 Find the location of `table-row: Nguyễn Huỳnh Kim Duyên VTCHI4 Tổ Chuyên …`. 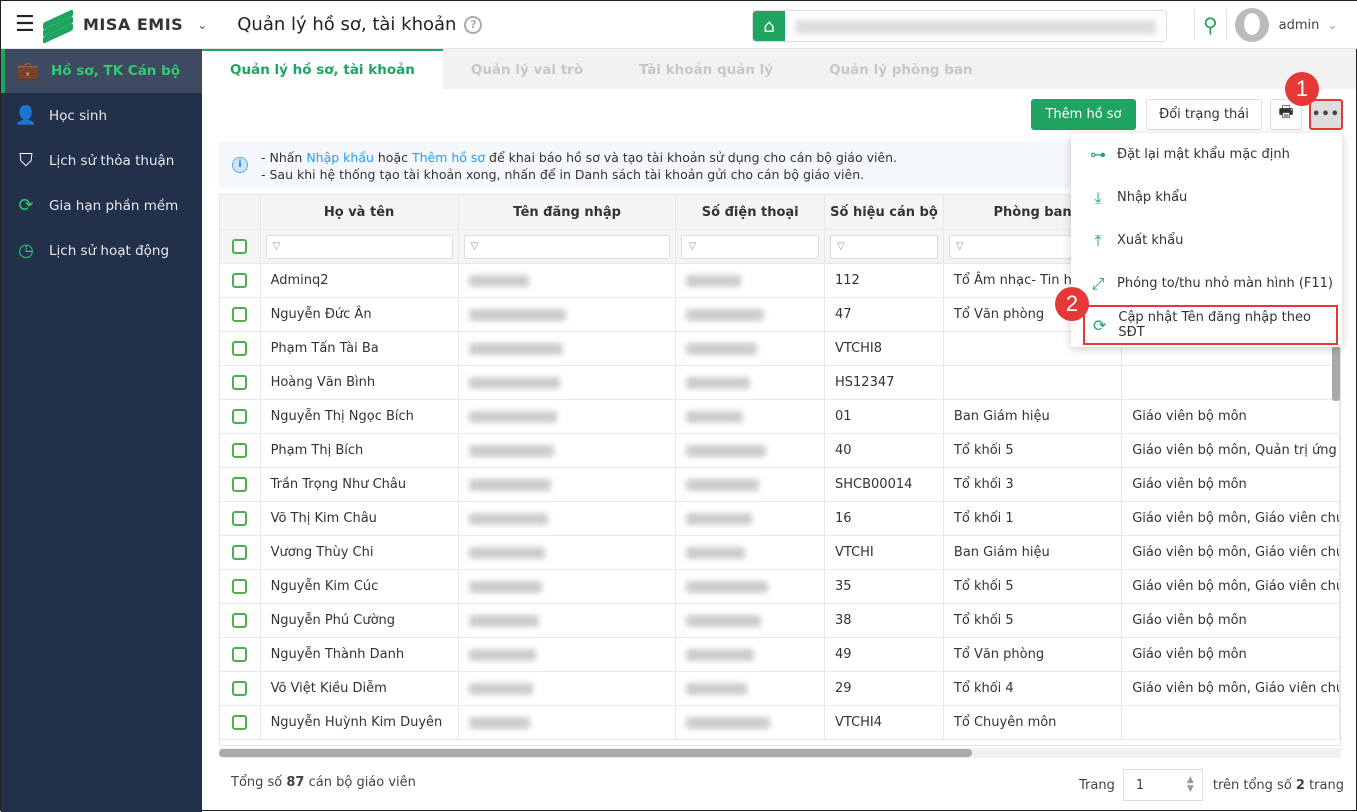

table-row: Nguyễn Huỳnh Kim Duyên VTCHI4 Tổ Chuyên … is located at coordinates (780, 723).